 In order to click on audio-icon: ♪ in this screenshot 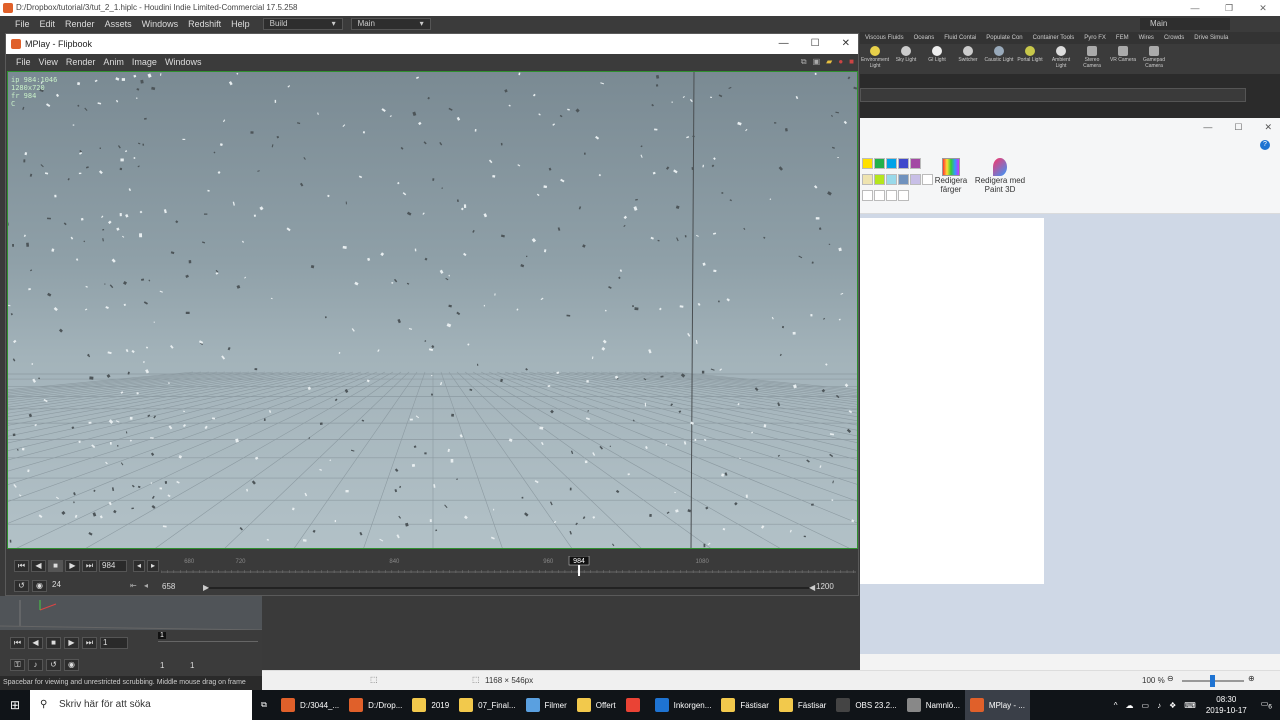, I will do `click(35, 665)`.